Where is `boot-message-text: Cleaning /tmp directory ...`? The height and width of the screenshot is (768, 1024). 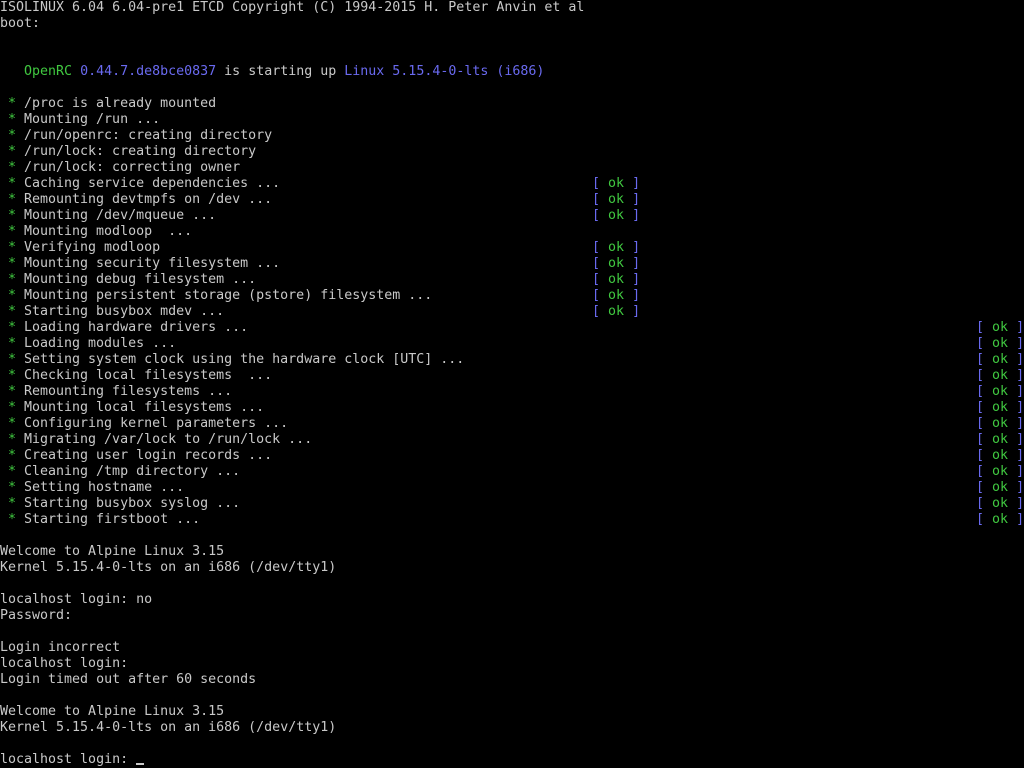 boot-message-text: Cleaning /tmp directory ... is located at coordinates (132, 471).